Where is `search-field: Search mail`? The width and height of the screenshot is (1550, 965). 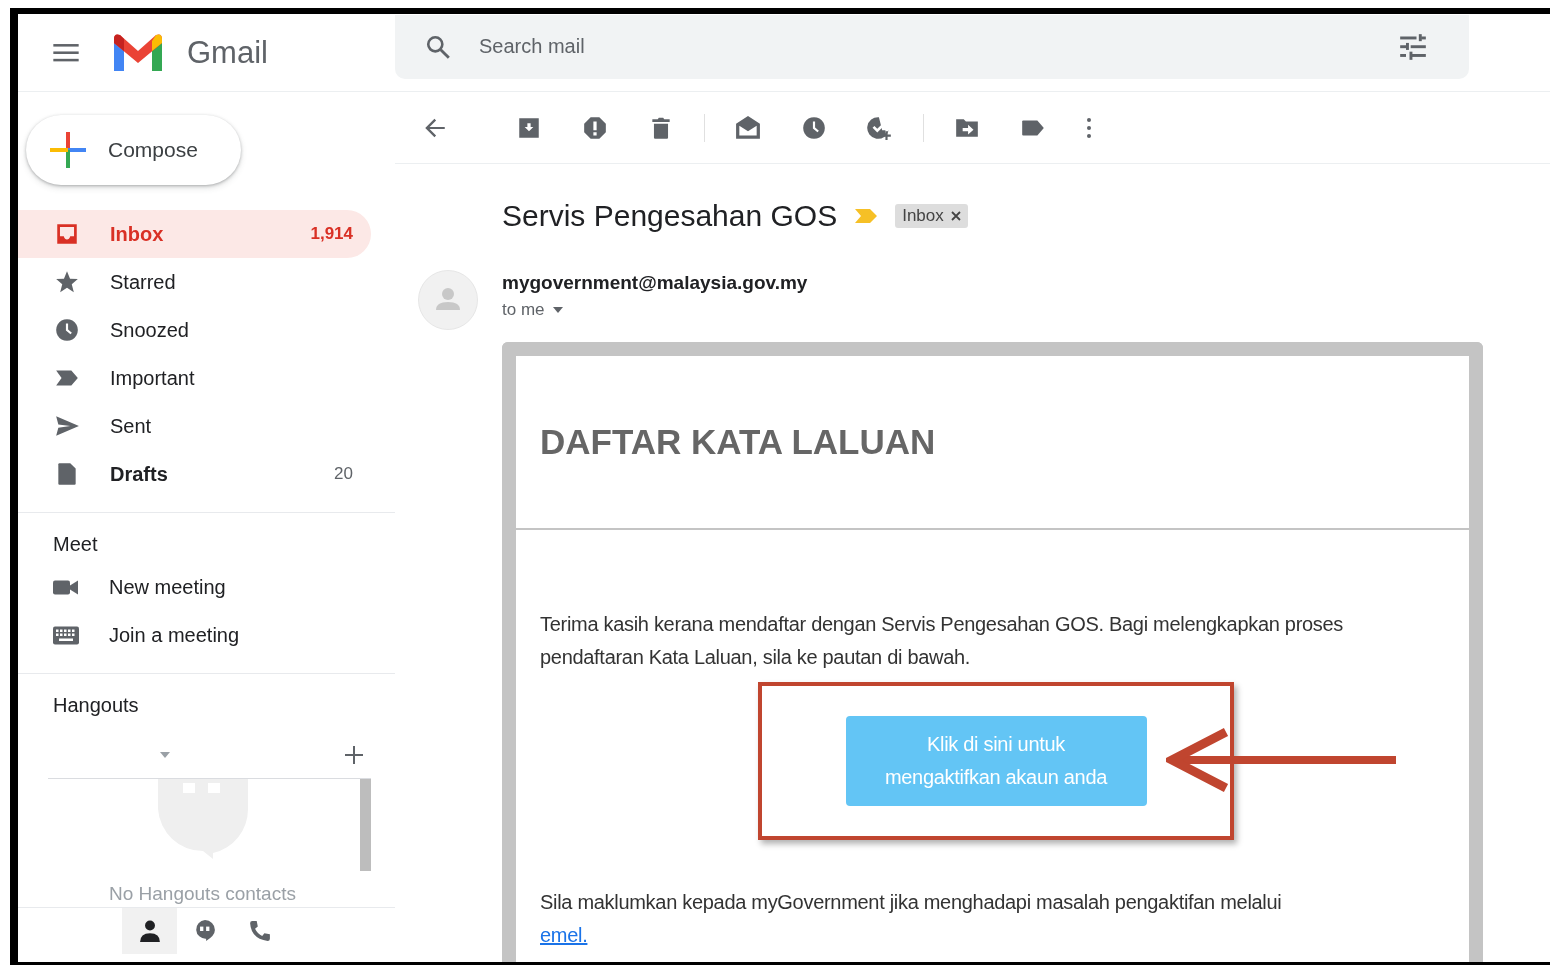
search-field: Search mail is located at coordinates (932, 46).